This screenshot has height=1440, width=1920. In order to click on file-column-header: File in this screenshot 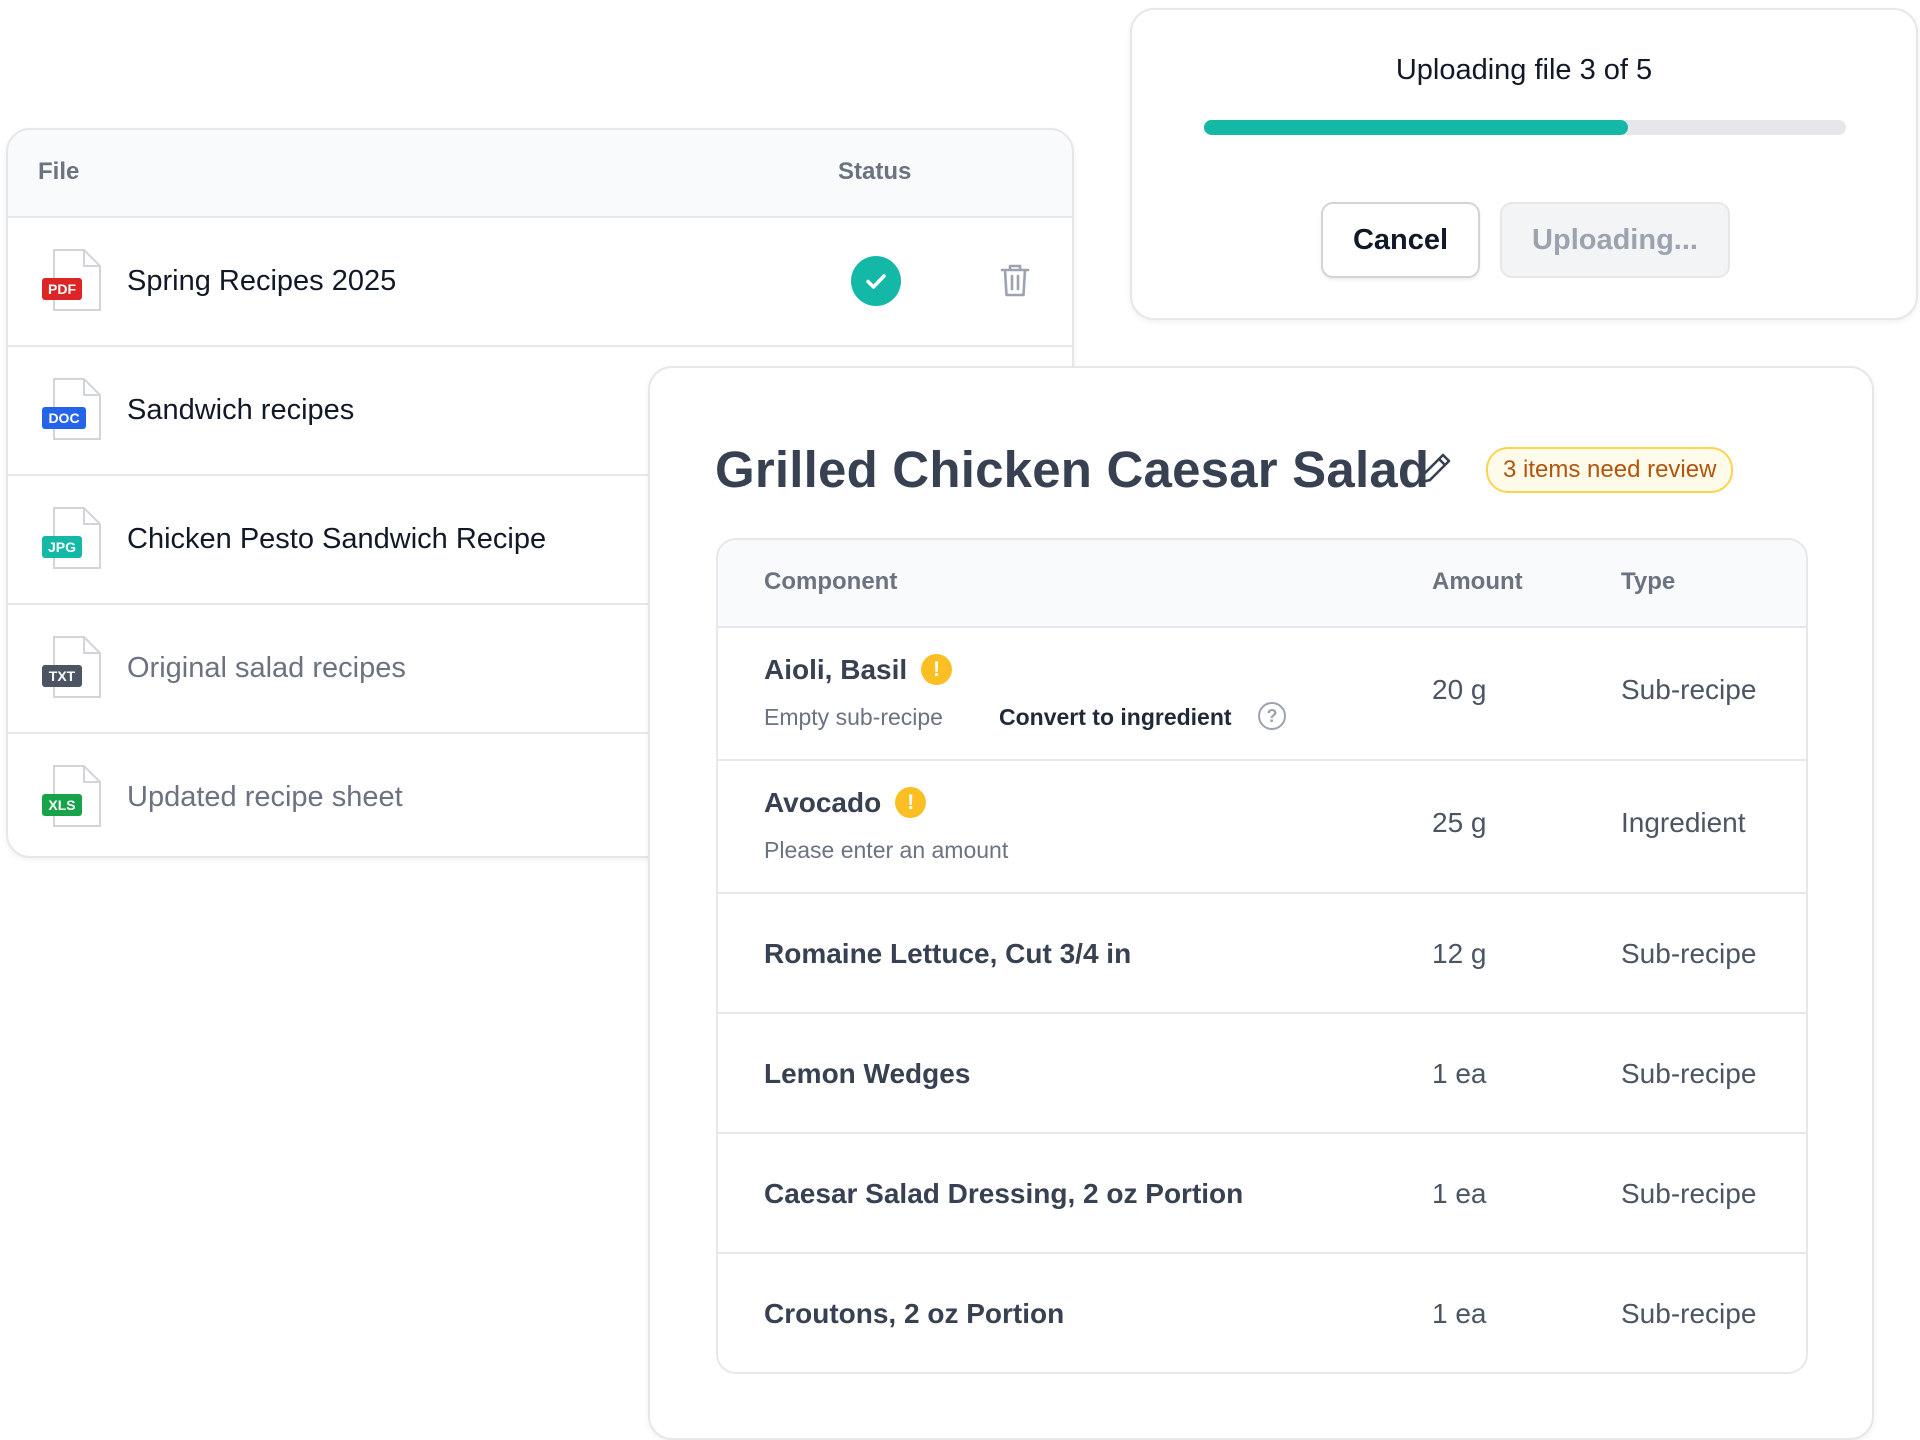, I will do `click(59, 171)`.